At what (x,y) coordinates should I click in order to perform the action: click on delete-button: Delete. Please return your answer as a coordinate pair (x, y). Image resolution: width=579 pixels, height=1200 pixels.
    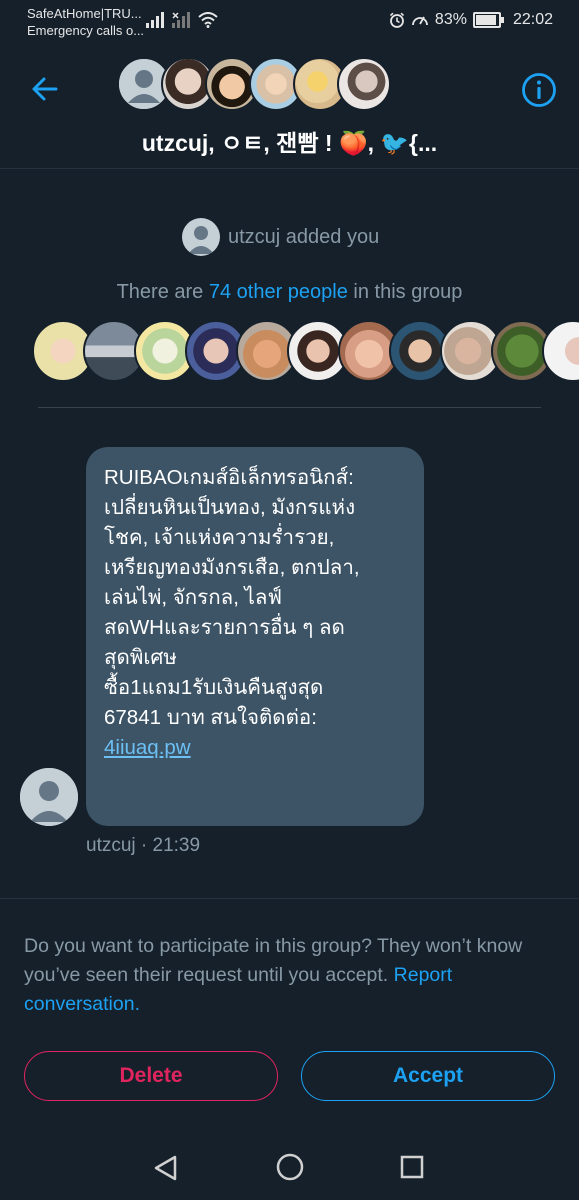
    Looking at the image, I should click on (151, 1076).